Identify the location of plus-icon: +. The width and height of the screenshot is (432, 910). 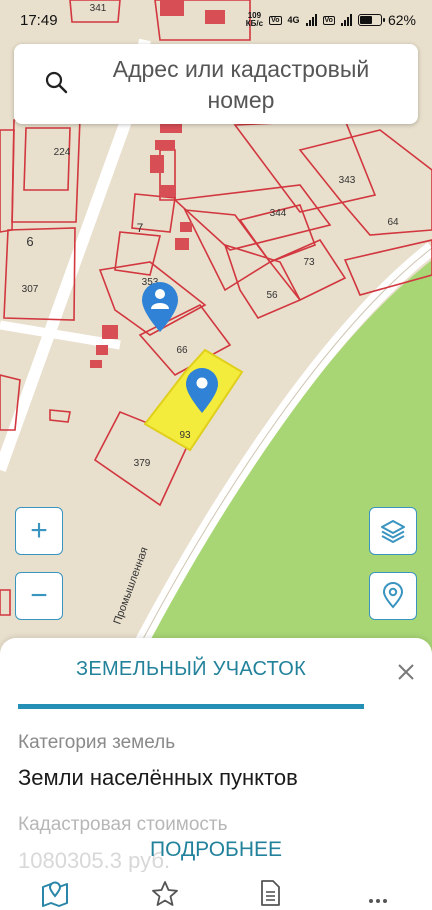
(39, 530).